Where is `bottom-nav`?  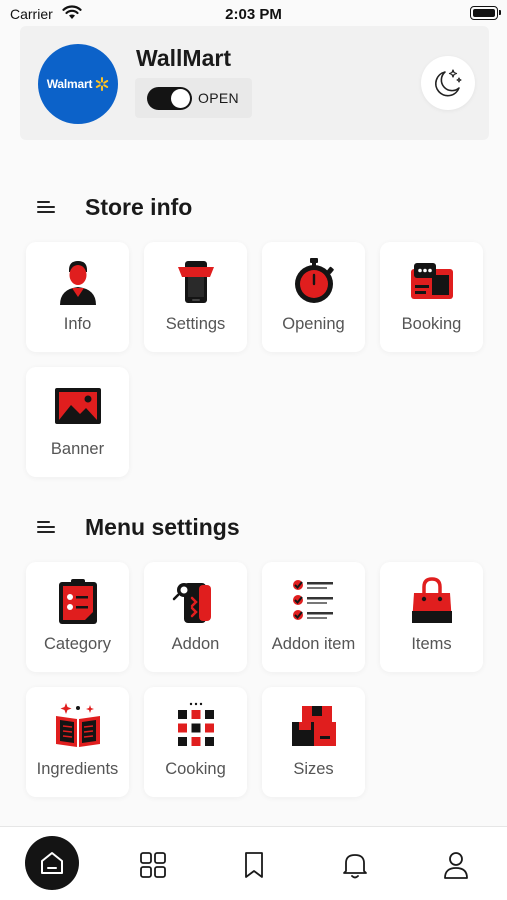
bottom-nav is located at coordinates (253, 863).